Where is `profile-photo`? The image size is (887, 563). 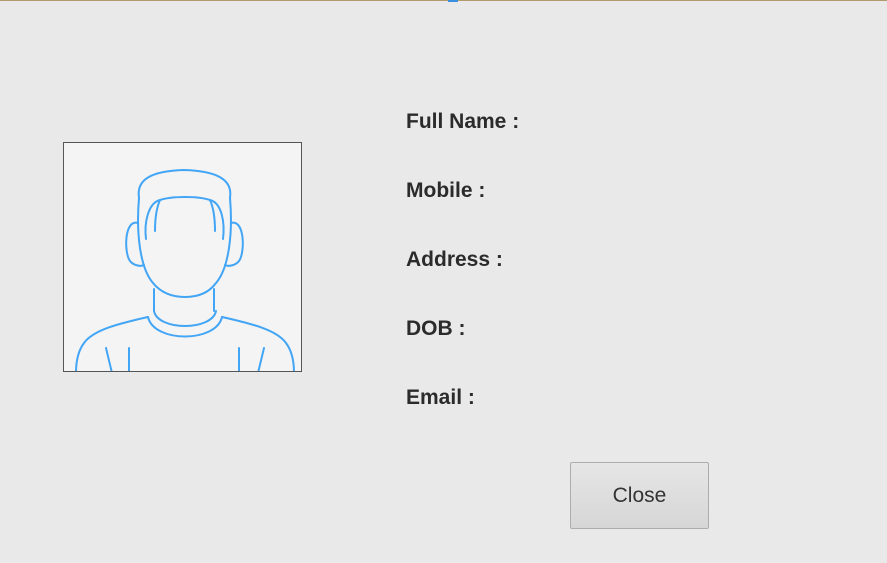
profile-photo is located at coordinates (182, 257).